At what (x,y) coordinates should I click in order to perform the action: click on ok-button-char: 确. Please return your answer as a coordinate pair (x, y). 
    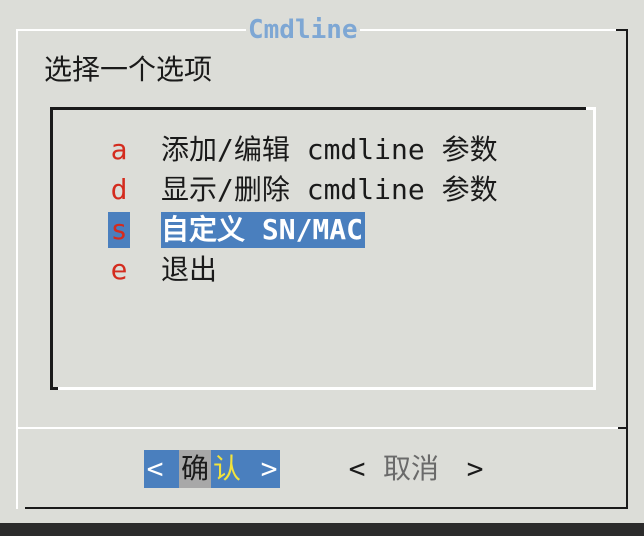
    Looking at the image, I should click on (195, 469).